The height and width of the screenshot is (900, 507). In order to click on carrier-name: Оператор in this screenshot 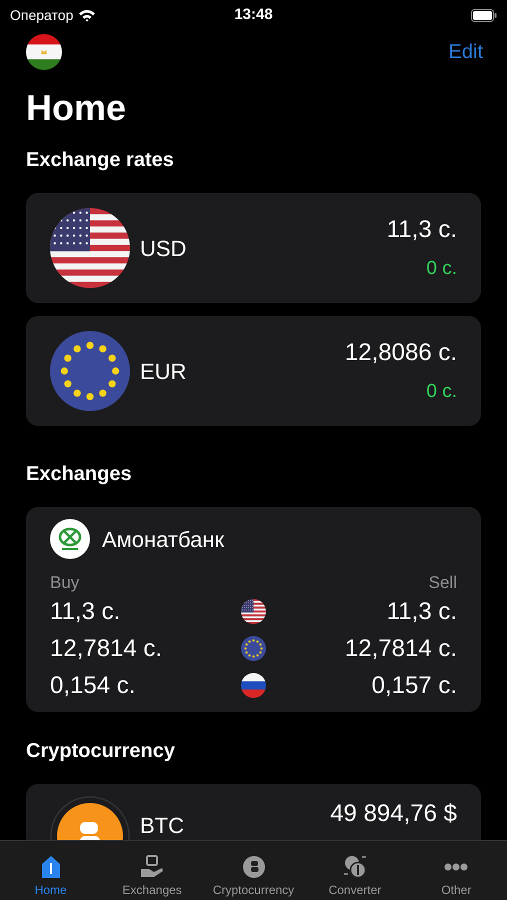, I will do `click(42, 15)`.